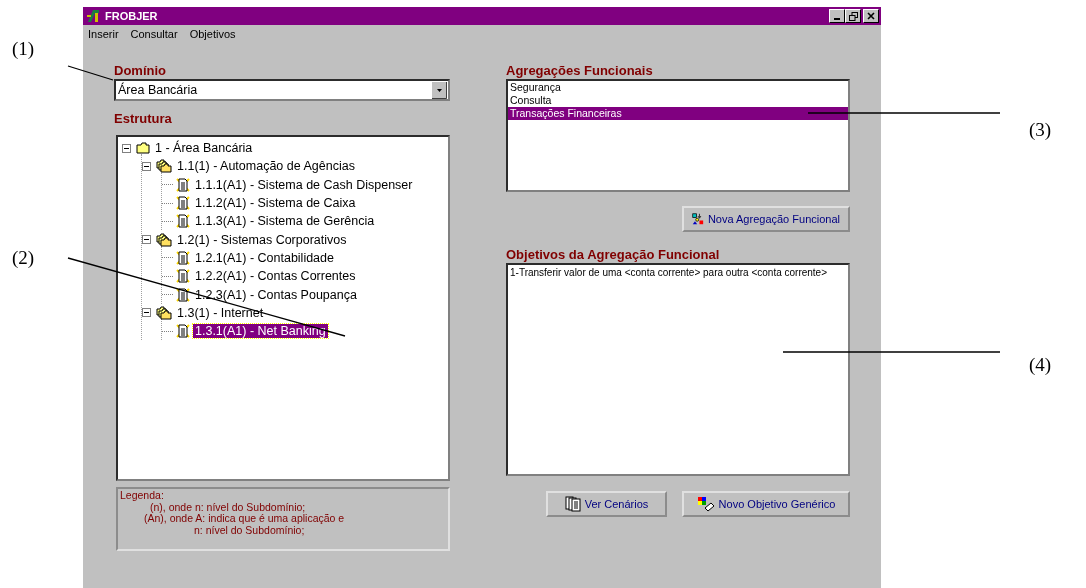 The image size is (1086, 588). What do you see at coordinates (264, 257) in the screenshot?
I see `tree-item: 1.2.1(A1) - Contabilidade` at bounding box center [264, 257].